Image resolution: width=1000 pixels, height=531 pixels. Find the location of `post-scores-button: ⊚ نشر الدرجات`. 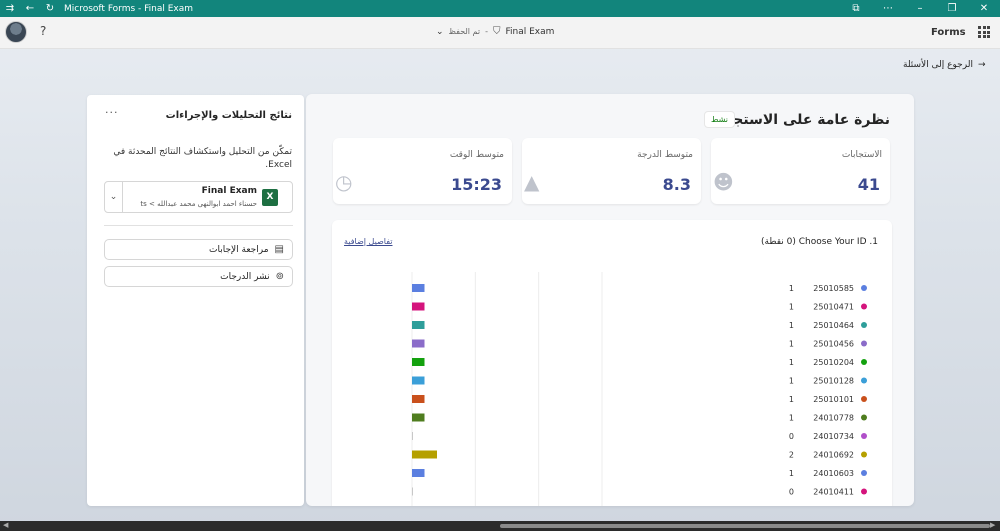

post-scores-button: ⊚ نشر الدرجات is located at coordinates (198, 276).